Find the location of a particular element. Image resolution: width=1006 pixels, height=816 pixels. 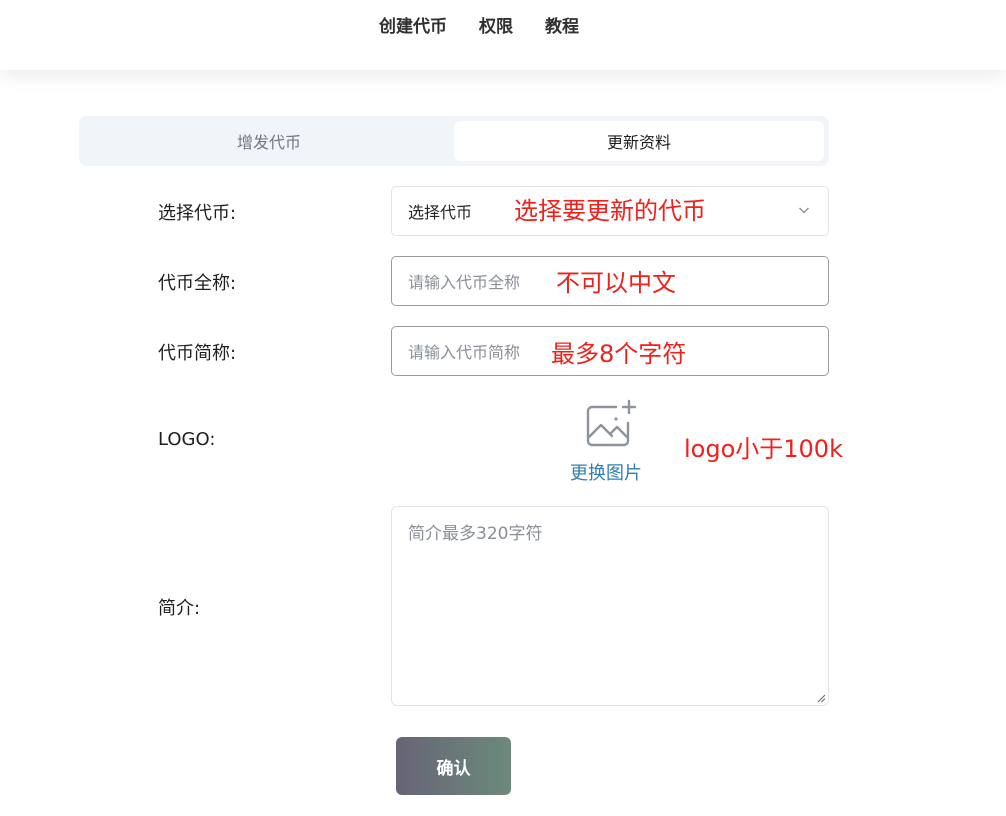

logo-annotation: logo小于100k is located at coordinates (763, 449).